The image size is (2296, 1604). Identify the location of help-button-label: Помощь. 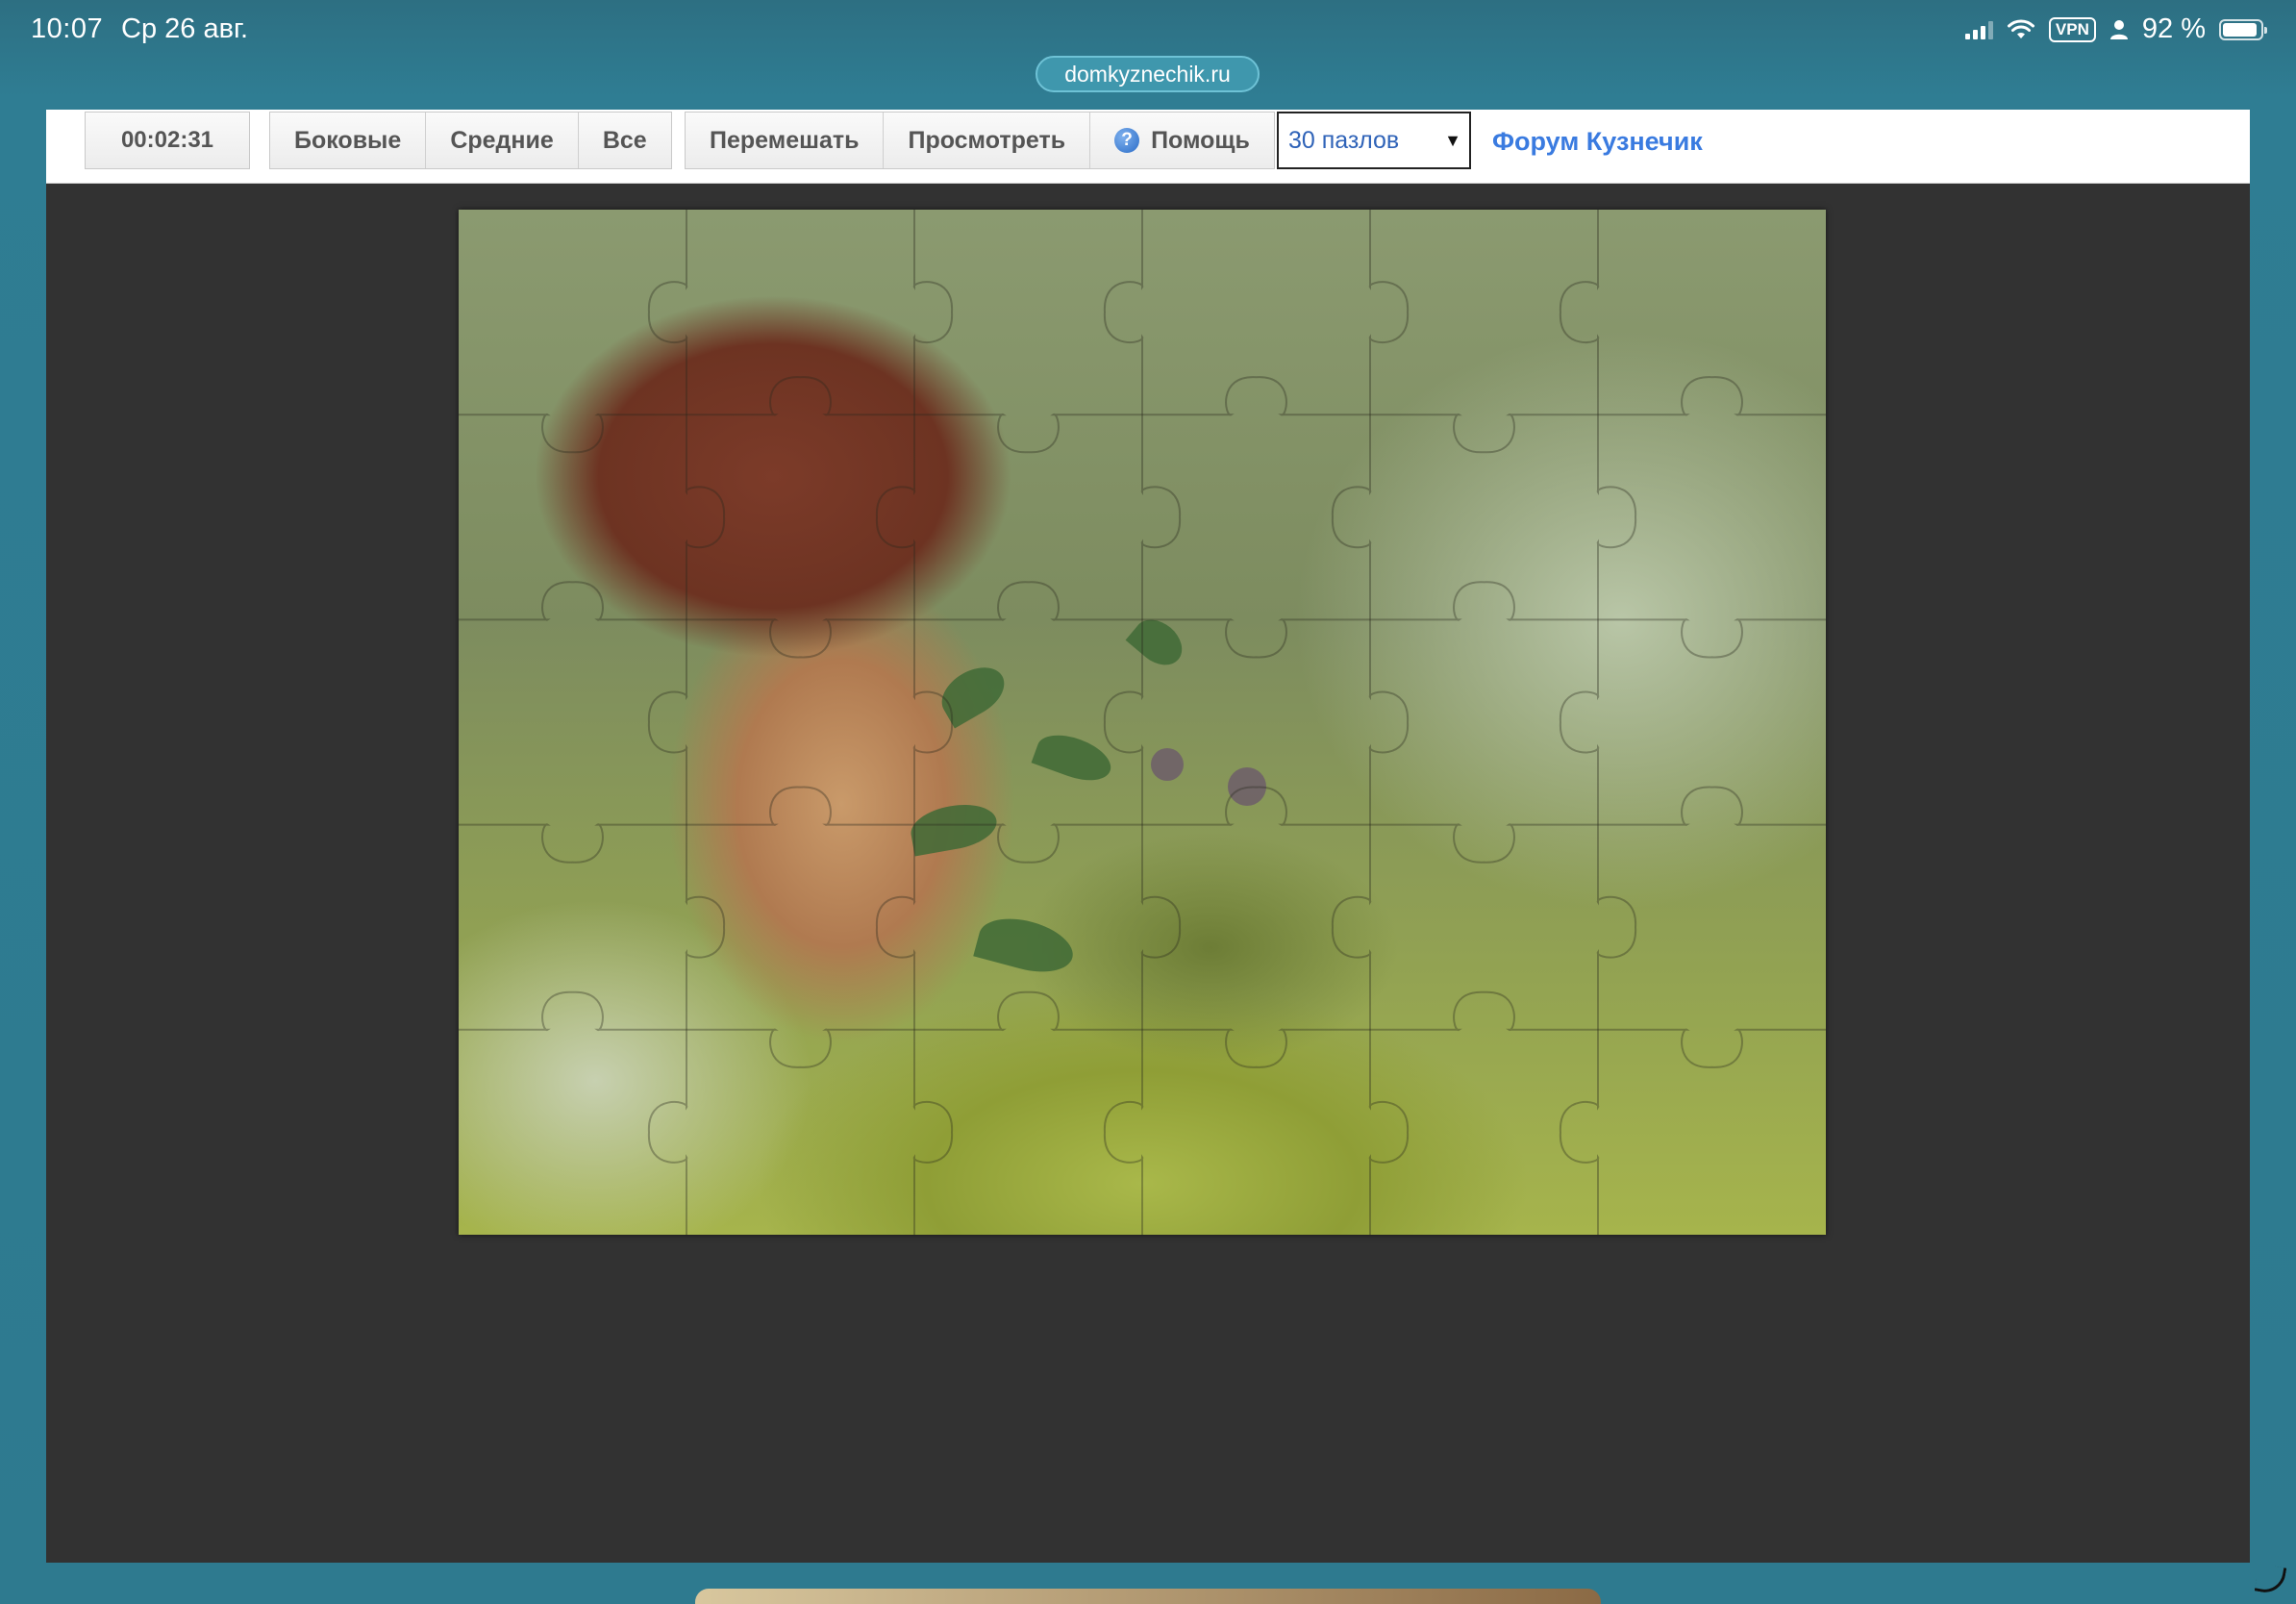
(1200, 140).